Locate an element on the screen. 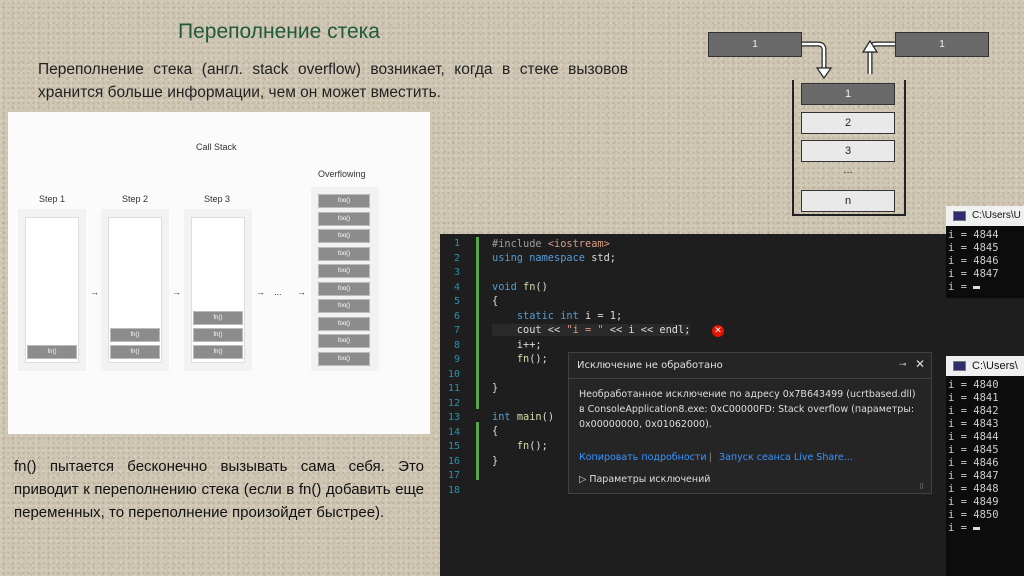  pop-value-box: 1 is located at coordinates (942, 44).